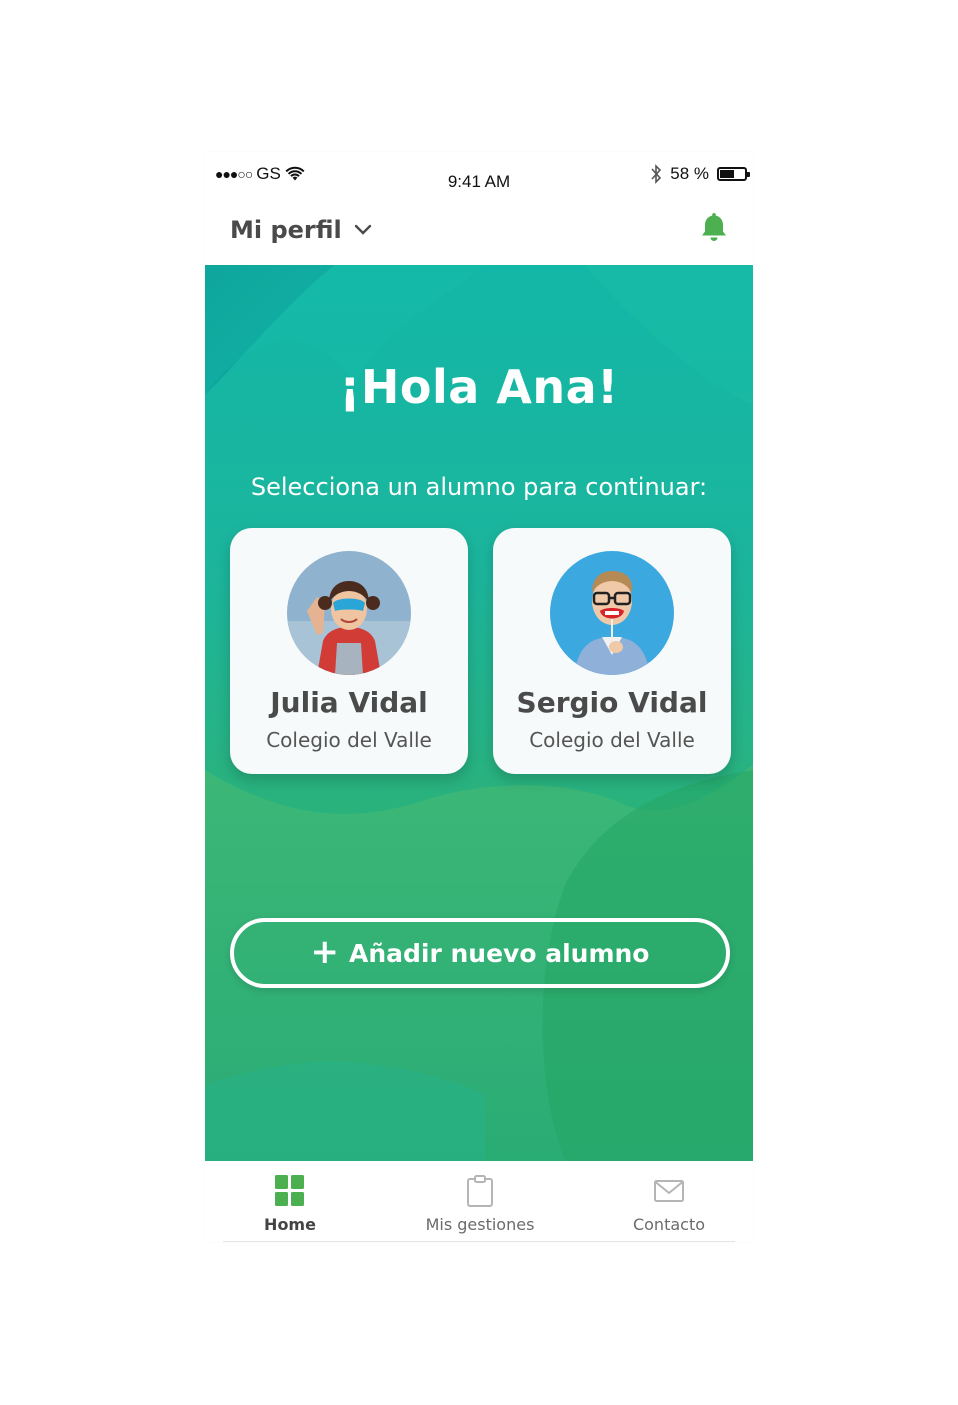 Image resolution: width=958 pixels, height=1405 pixels. I want to click on student-card-julia: Julia Vidal Colegio del Valle, so click(349, 651).